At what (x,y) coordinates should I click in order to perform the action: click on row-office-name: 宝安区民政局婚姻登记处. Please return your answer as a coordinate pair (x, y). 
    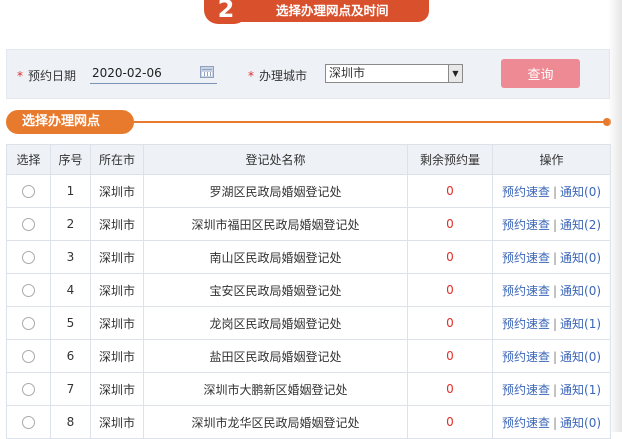
    Looking at the image, I should click on (275, 290).